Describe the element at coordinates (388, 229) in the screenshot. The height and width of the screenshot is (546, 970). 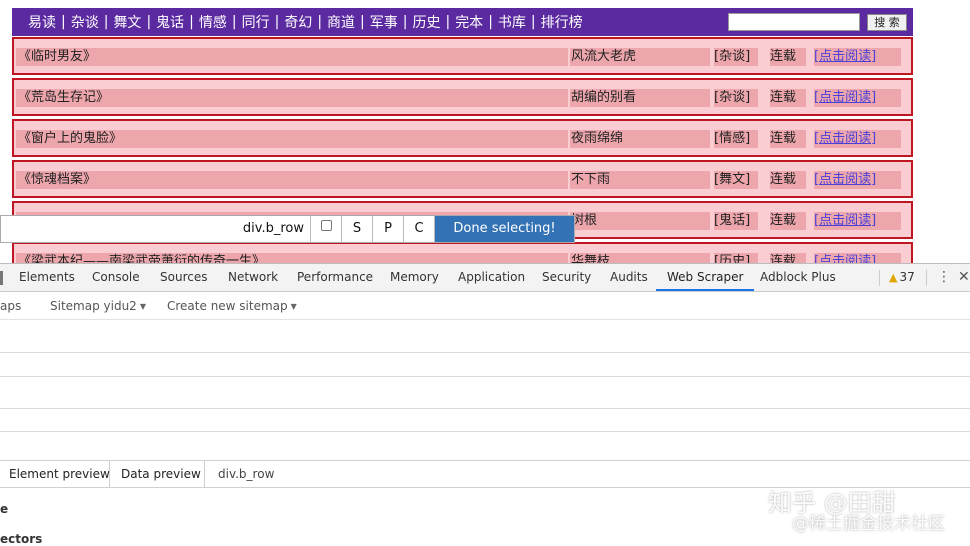
I see `select-parent-button: P` at that location.